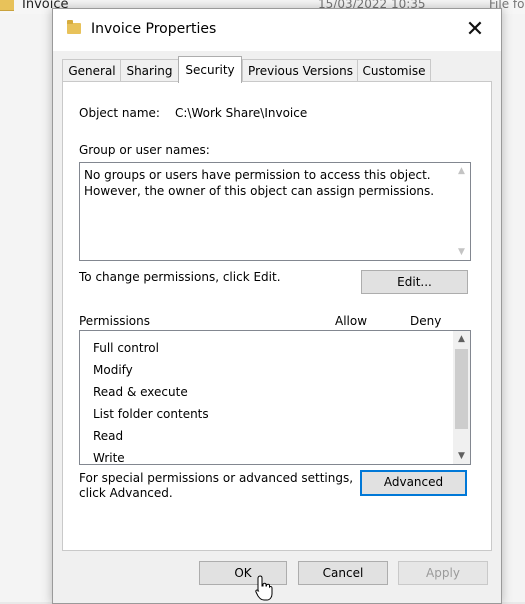 This screenshot has height=604, width=525. I want to click on permission-row: Read, so click(108, 436).